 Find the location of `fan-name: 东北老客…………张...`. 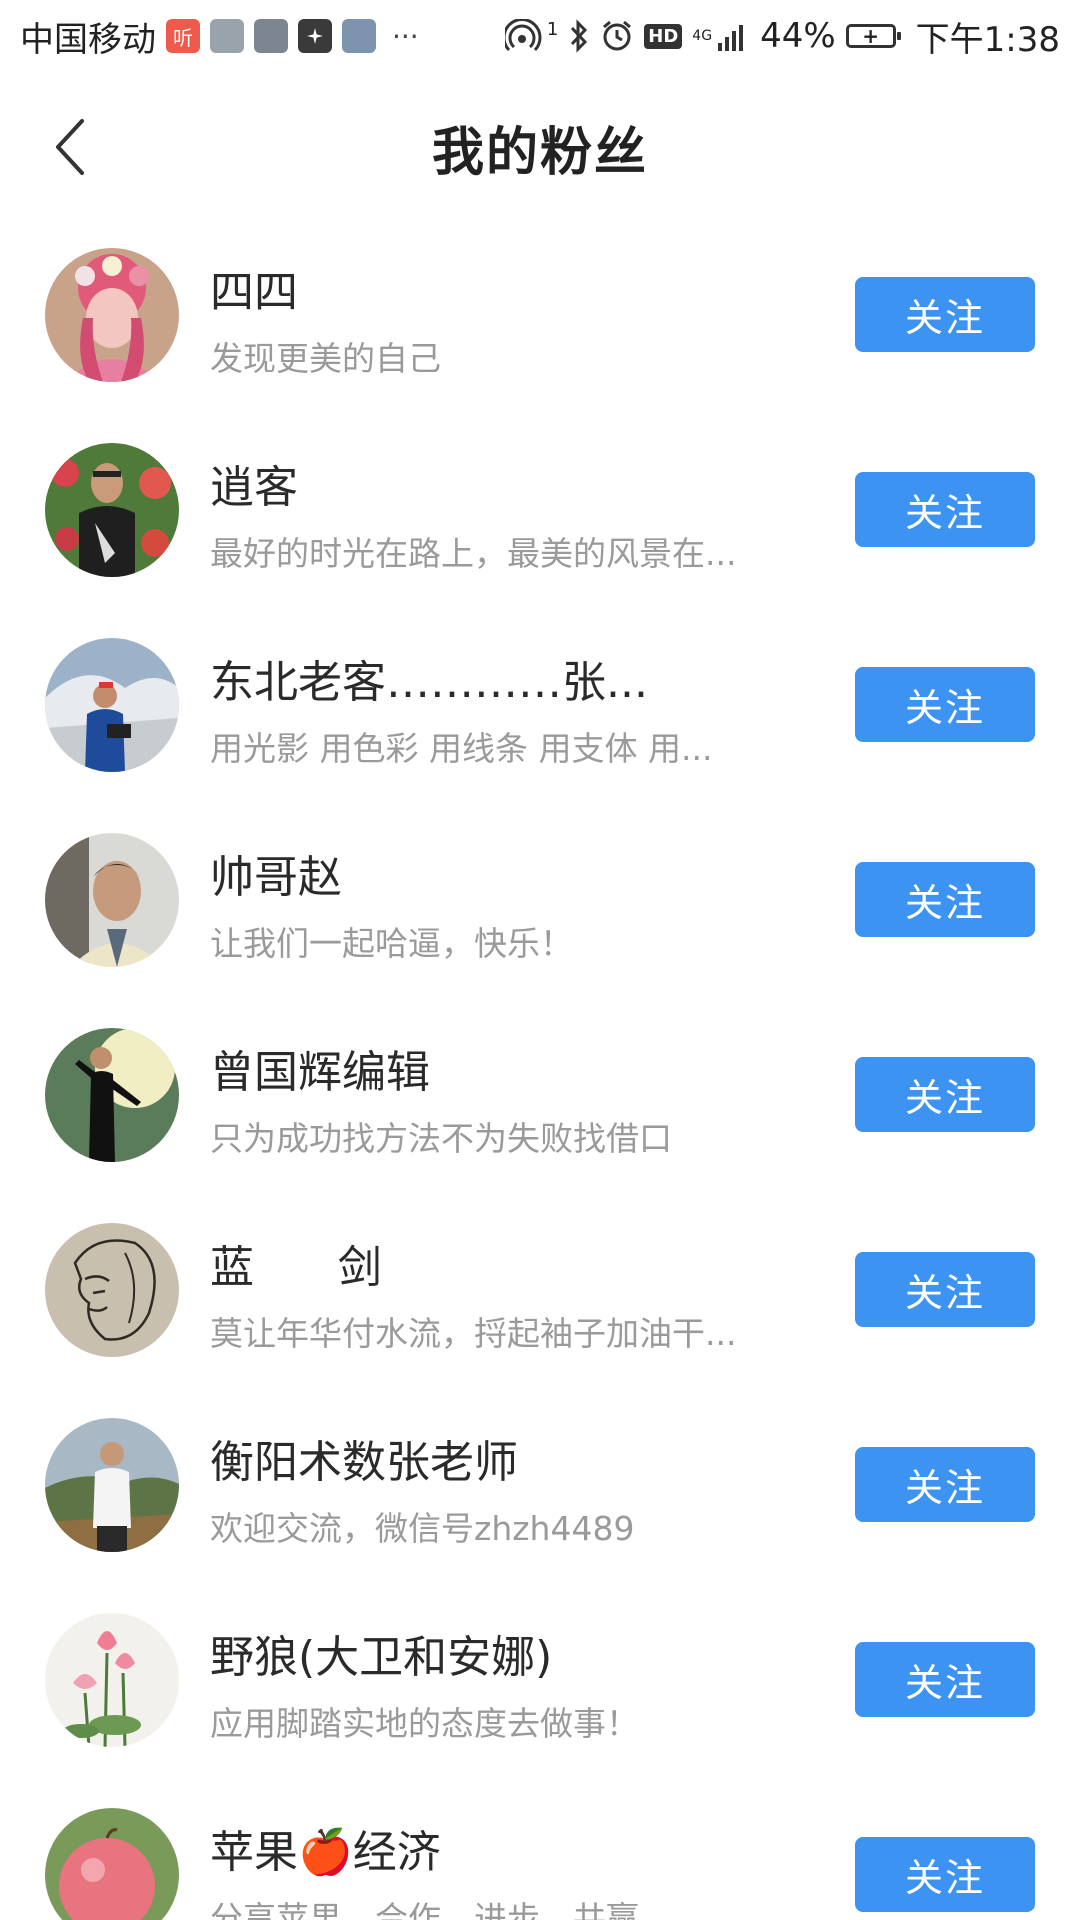

fan-name: 东北老客…………张... is located at coordinates (429, 678).